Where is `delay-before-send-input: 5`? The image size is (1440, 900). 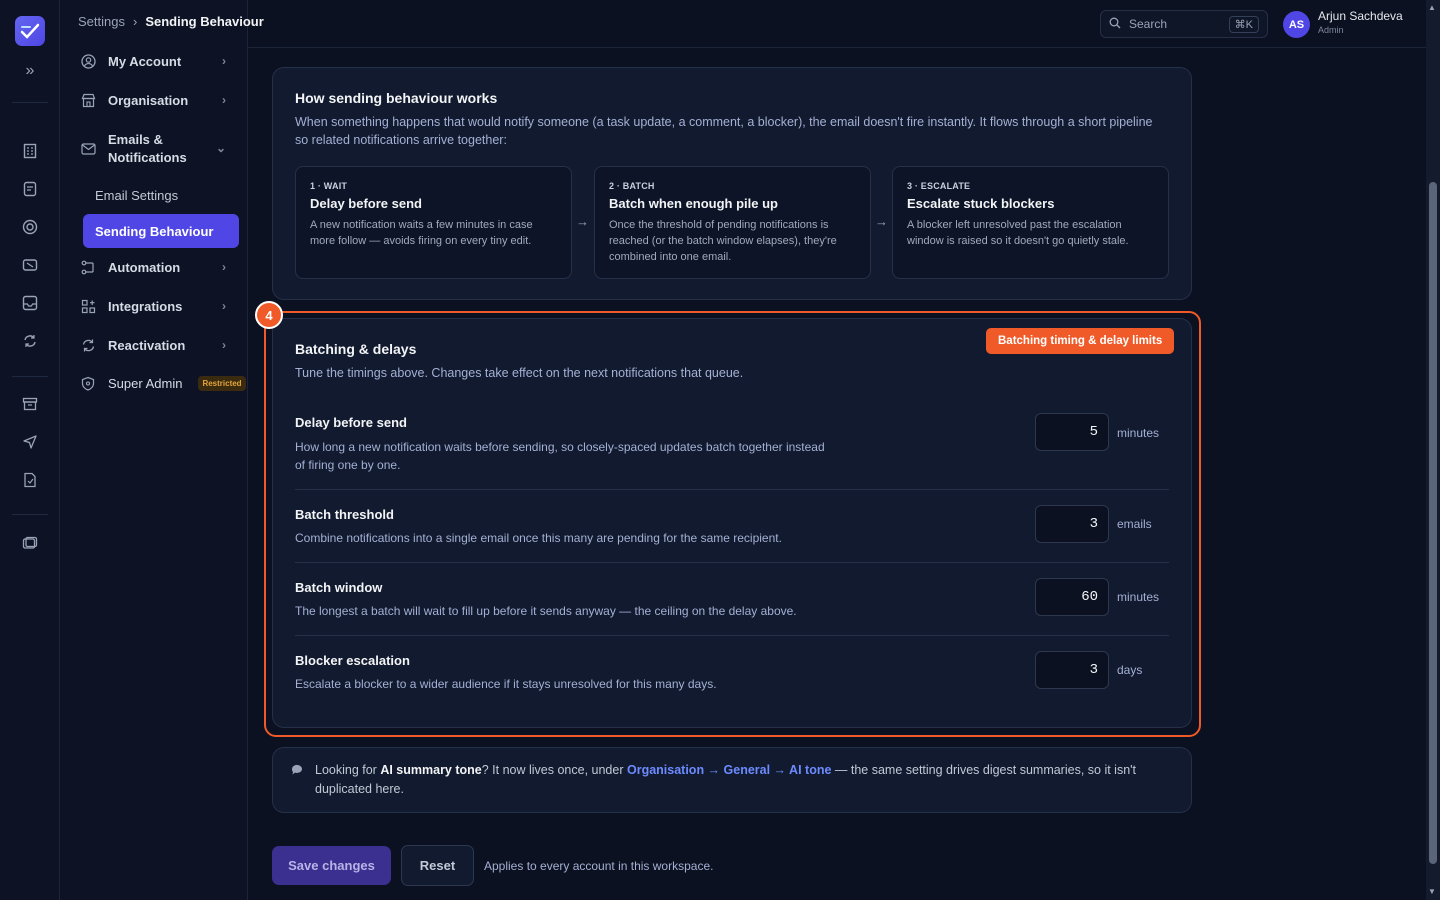 delay-before-send-input: 5 is located at coordinates (1072, 432).